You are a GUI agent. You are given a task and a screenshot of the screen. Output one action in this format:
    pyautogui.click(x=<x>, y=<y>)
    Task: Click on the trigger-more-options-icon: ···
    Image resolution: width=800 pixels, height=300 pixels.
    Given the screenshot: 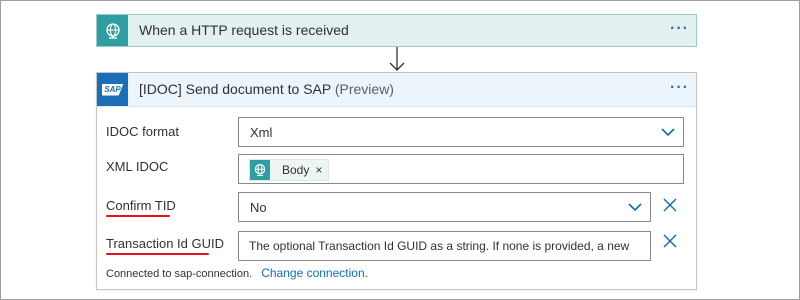 What is the action you would take?
    pyautogui.click(x=679, y=29)
    